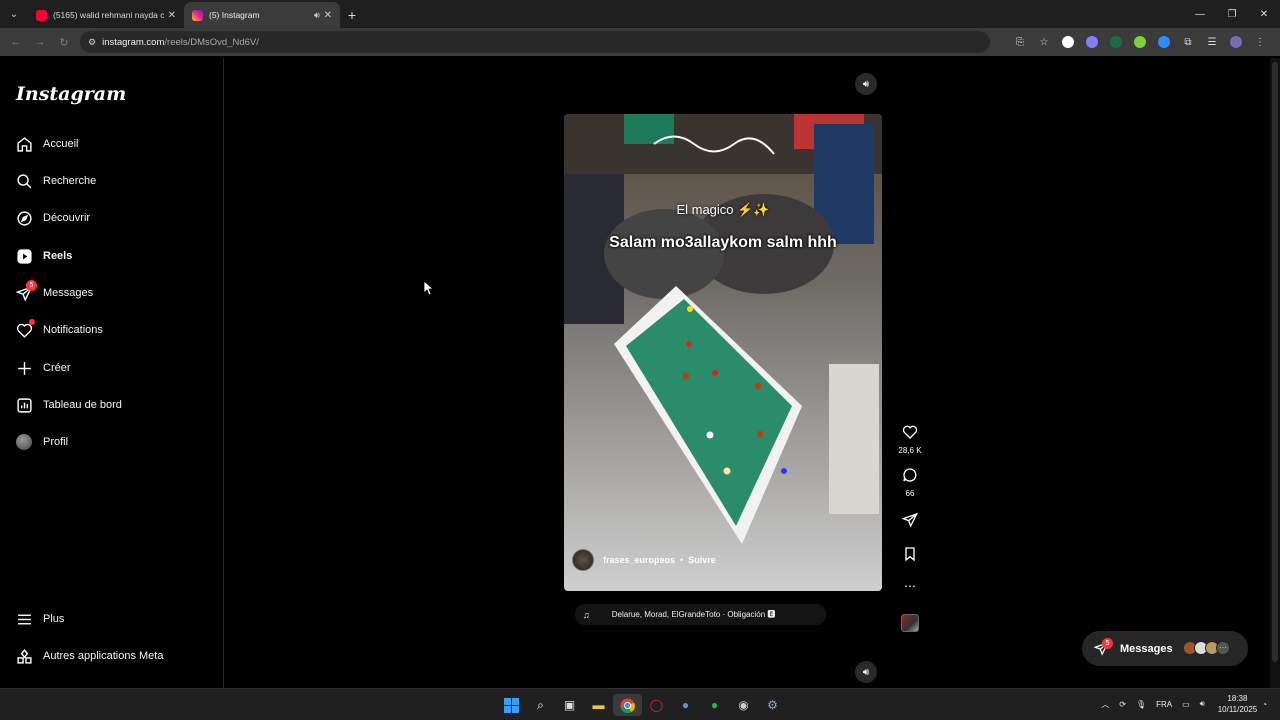  What do you see at coordinates (70, 181) in the screenshot?
I see `sidebar-item-label: Recherche` at bounding box center [70, 181].